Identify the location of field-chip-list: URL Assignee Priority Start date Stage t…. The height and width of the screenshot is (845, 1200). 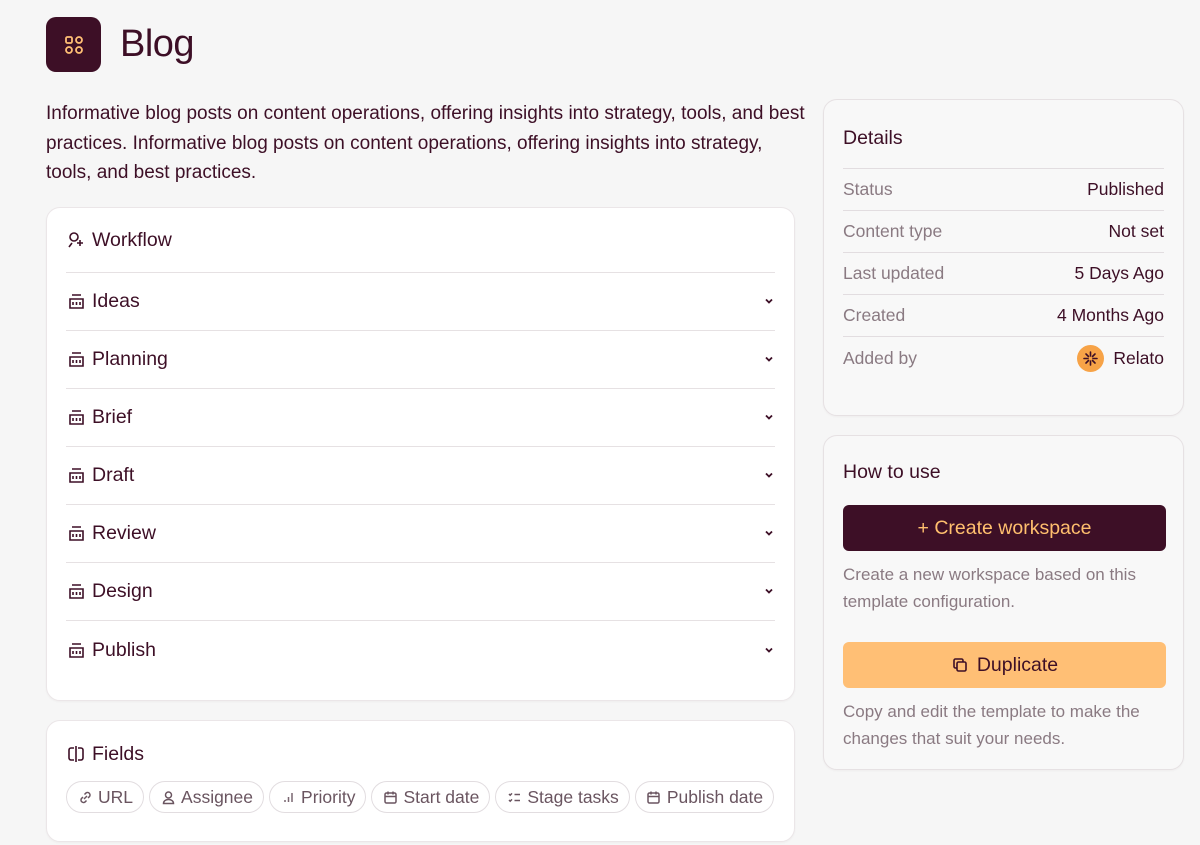
(420, 797).